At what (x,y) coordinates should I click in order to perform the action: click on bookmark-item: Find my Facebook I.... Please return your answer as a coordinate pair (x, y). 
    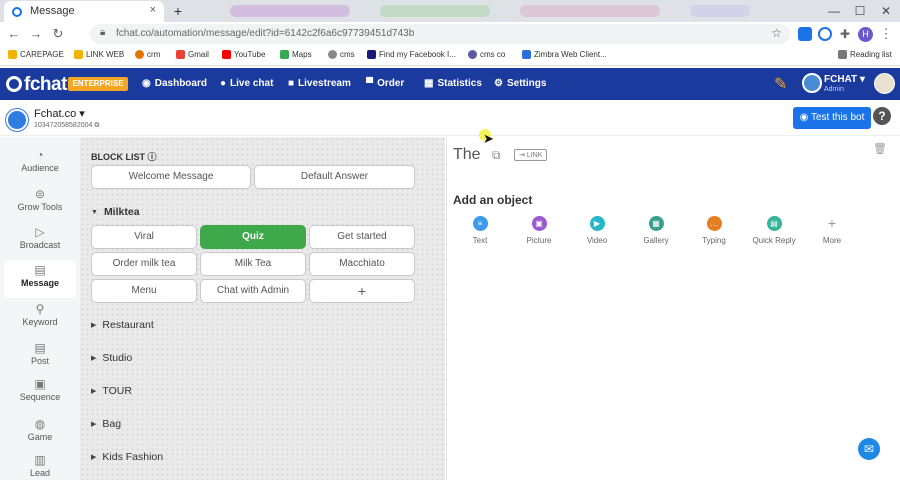
    Looking at the image, I should click on (411, 54).